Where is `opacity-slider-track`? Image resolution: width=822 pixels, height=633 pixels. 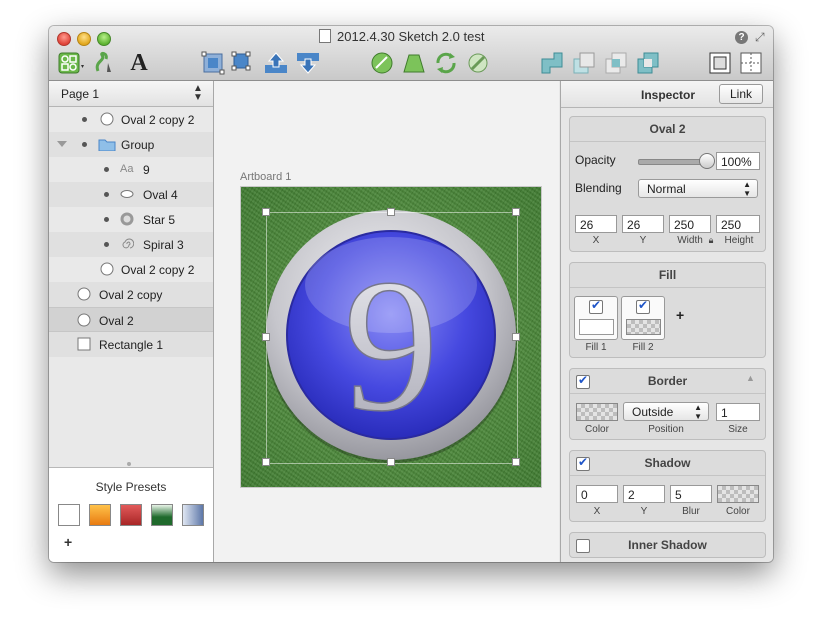
opacity-slider-track is located at coordinates (673, 162).